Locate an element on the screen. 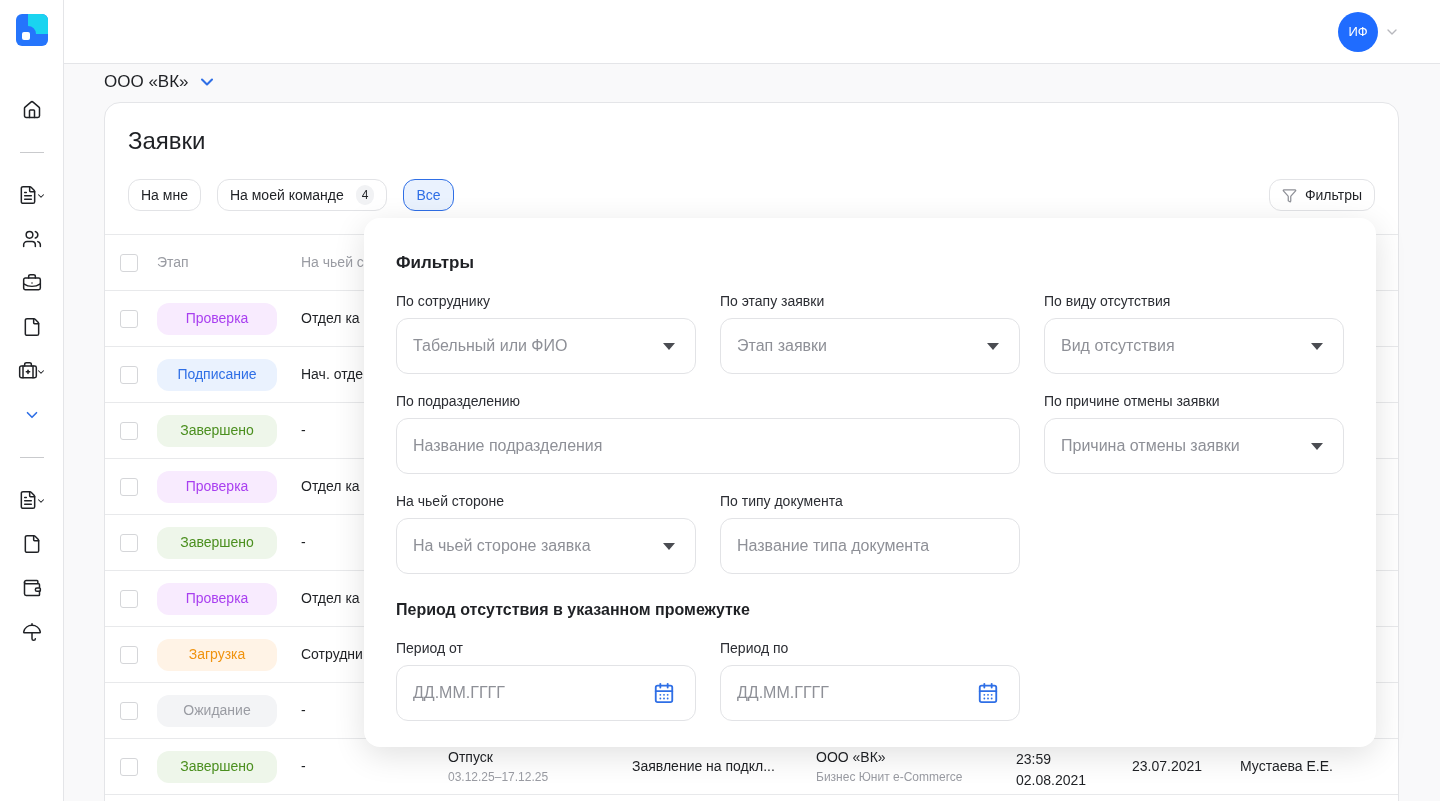 Image resolution: width=1440 pixels, height=801 pixels. field-label: Период по is located at coordinates (755, 648).